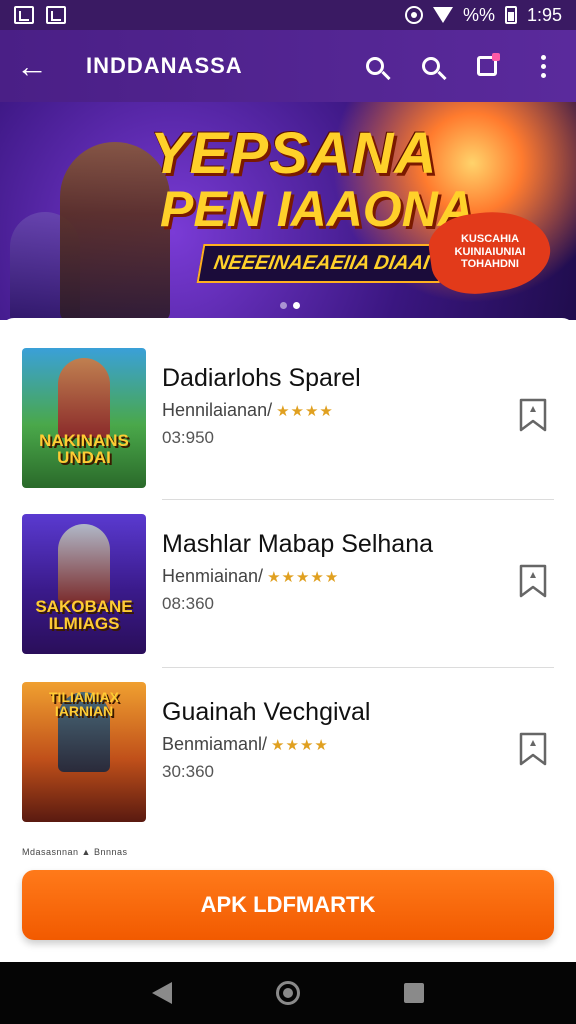  I want to click on banner-title-line2: PEN IAAONA, so click(317, 209).